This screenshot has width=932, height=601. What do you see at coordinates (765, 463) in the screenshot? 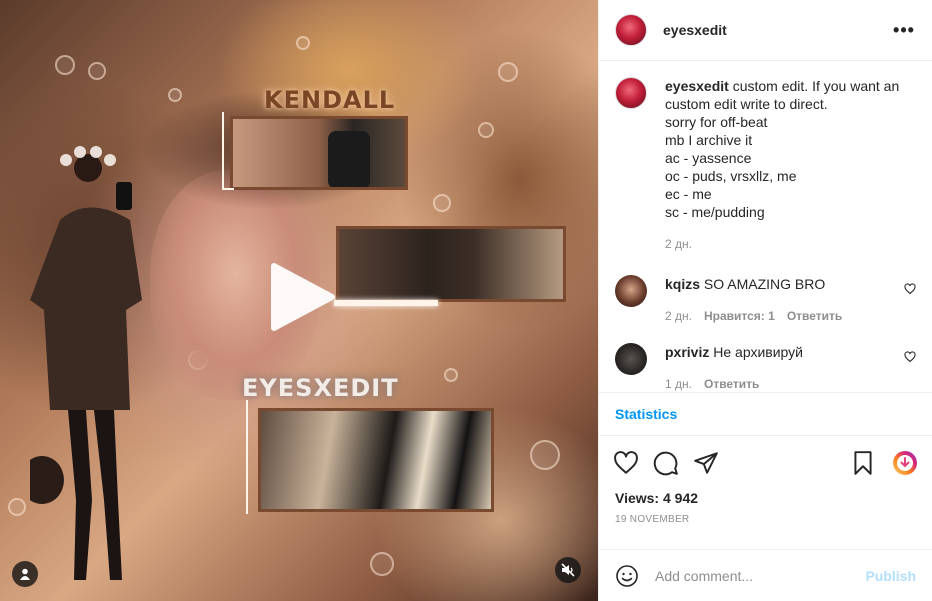
I see `action-bar` at bounding box center [765, 463].